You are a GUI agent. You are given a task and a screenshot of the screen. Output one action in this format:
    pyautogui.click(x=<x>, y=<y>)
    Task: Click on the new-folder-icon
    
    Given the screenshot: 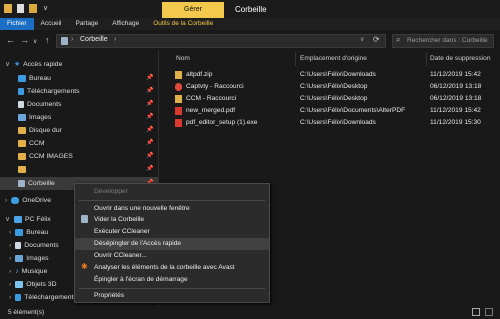 What is the action you would take?
    pyautogui.click(x=33, y=8)
    